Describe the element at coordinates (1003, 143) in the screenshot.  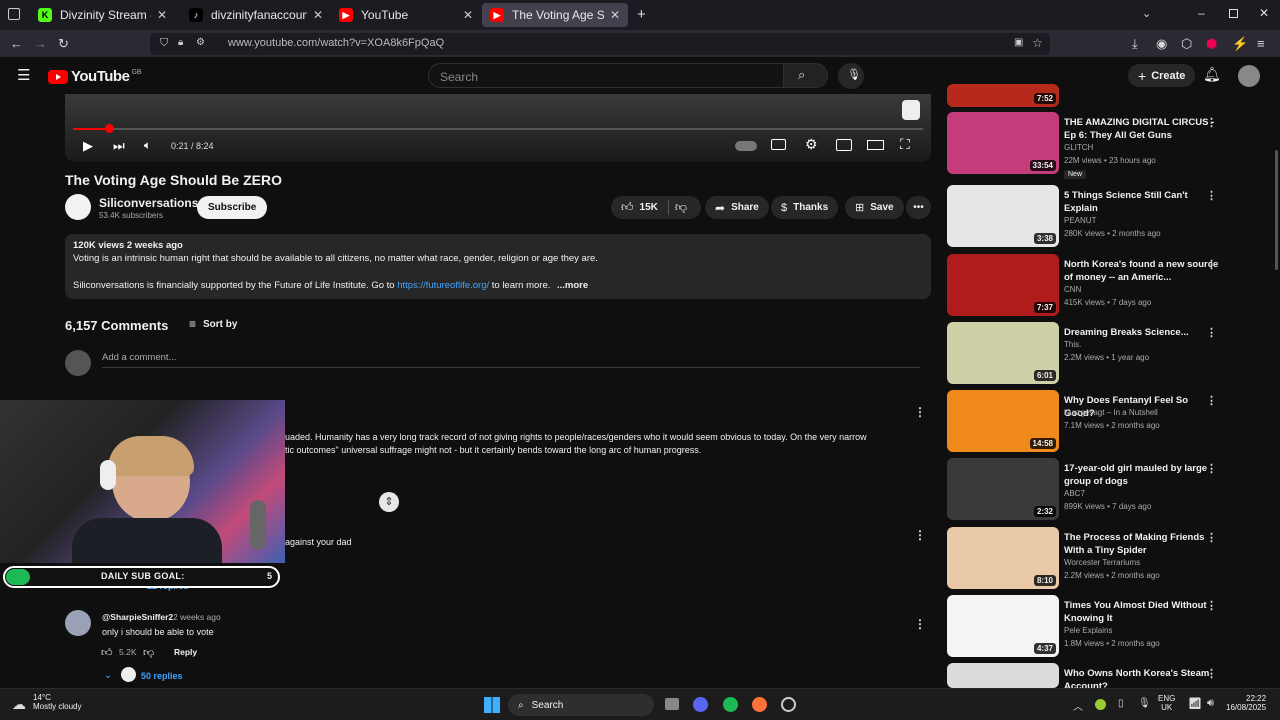
I see `video-thumbnail: 33:54` at that location.